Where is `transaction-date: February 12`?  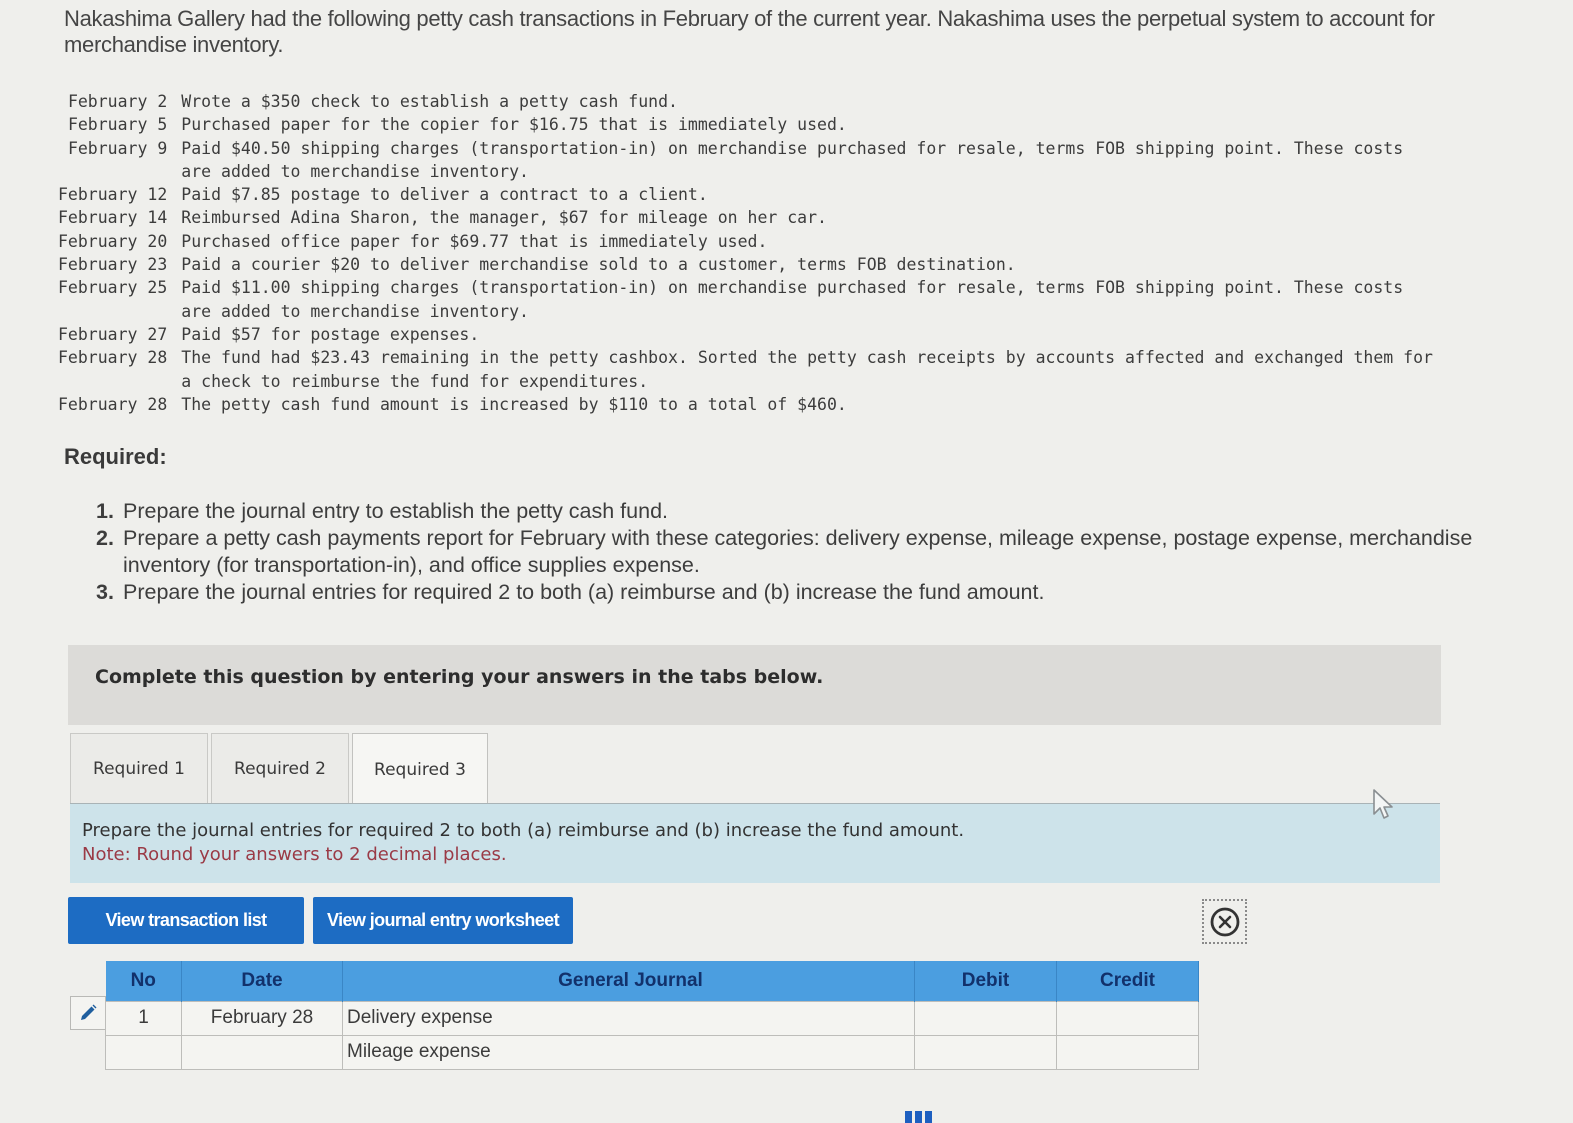 transaction-date: February 12 is located at coordinates (113, 195).